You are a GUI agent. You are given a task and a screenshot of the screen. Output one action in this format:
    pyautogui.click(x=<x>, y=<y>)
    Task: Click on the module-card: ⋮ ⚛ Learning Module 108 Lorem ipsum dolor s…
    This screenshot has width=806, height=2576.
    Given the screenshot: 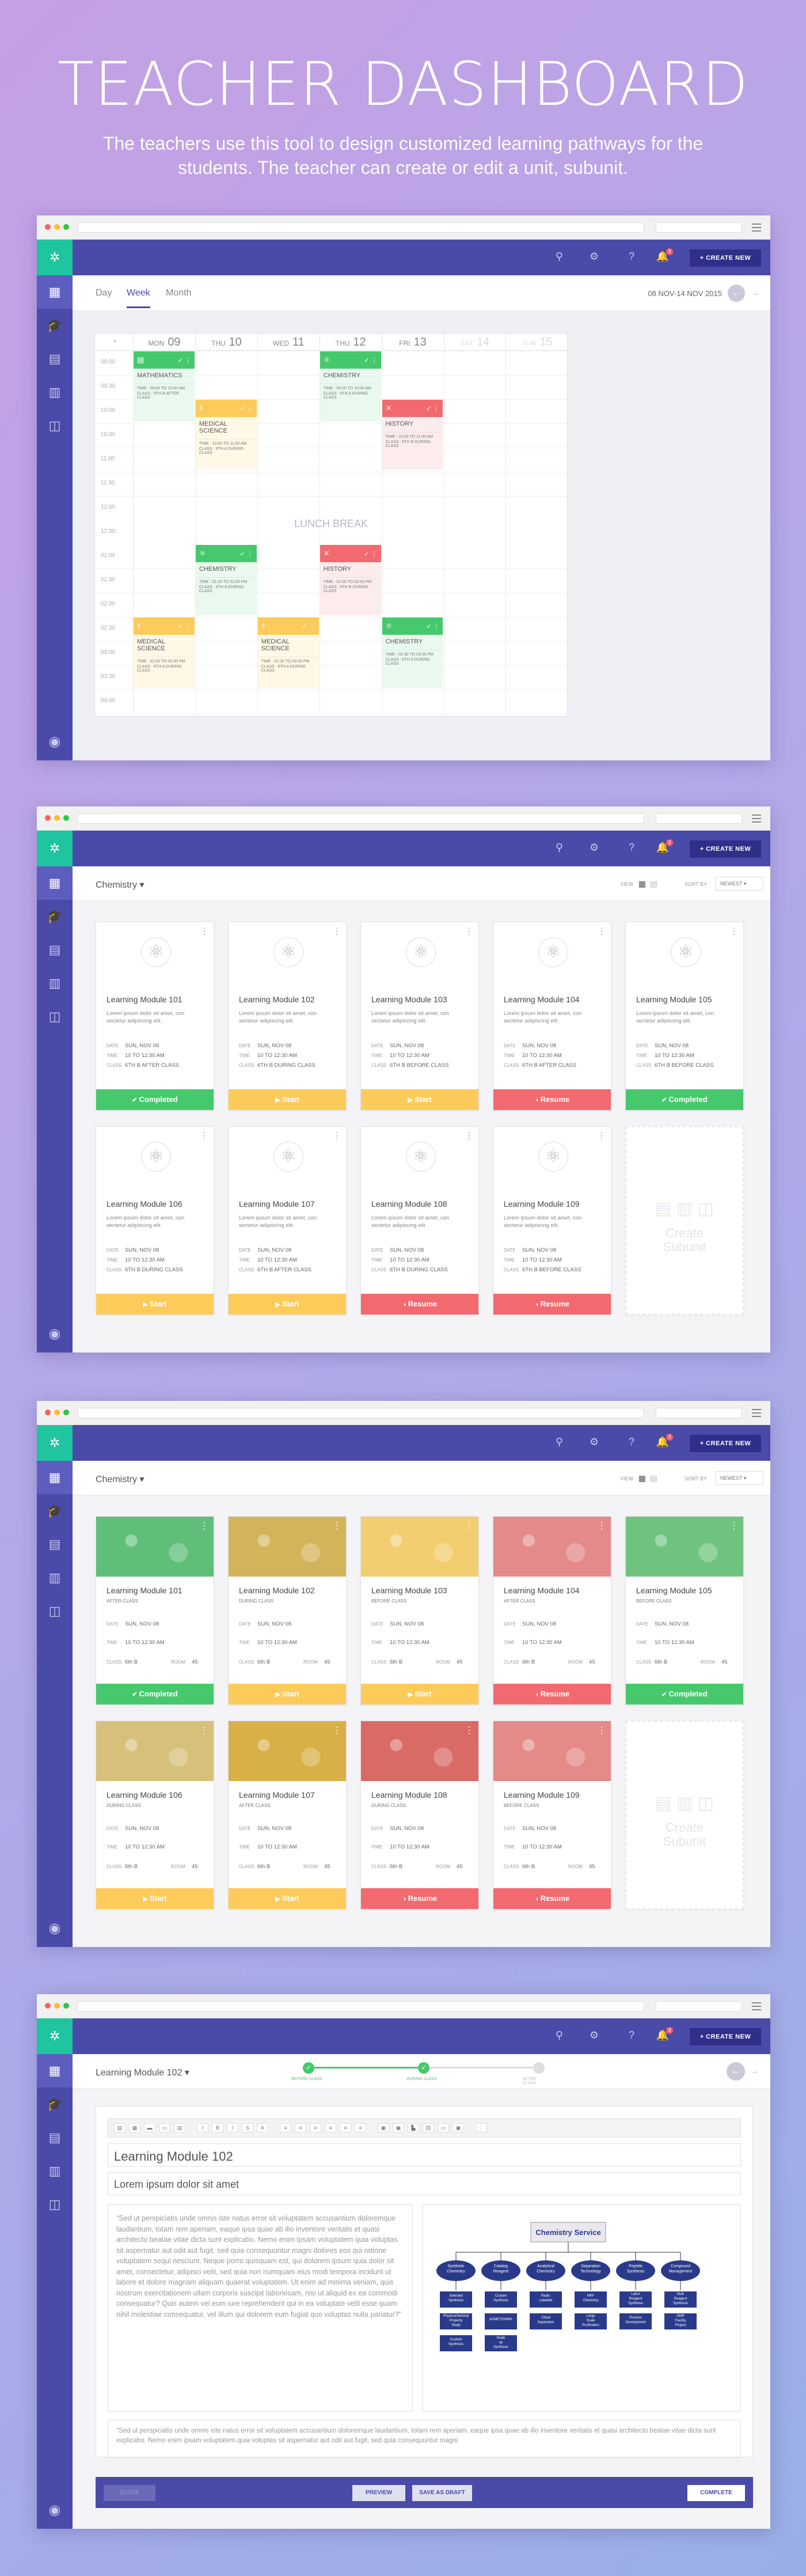 What is the action you would take?
    pyautogui.click(x=419, y=1220)
    